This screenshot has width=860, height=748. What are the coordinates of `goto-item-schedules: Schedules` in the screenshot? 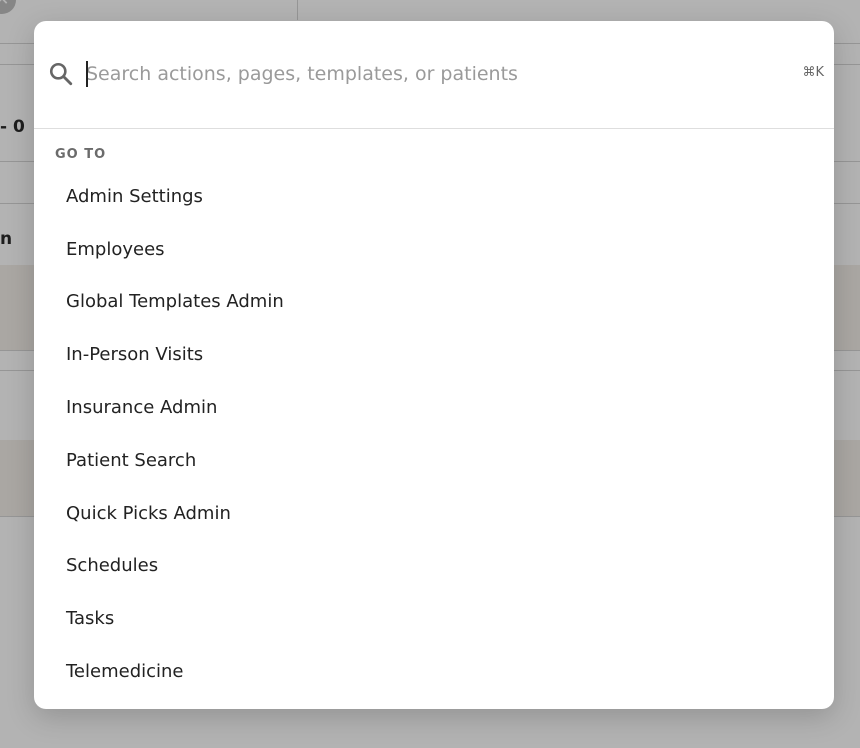 It's located at (434, 566).